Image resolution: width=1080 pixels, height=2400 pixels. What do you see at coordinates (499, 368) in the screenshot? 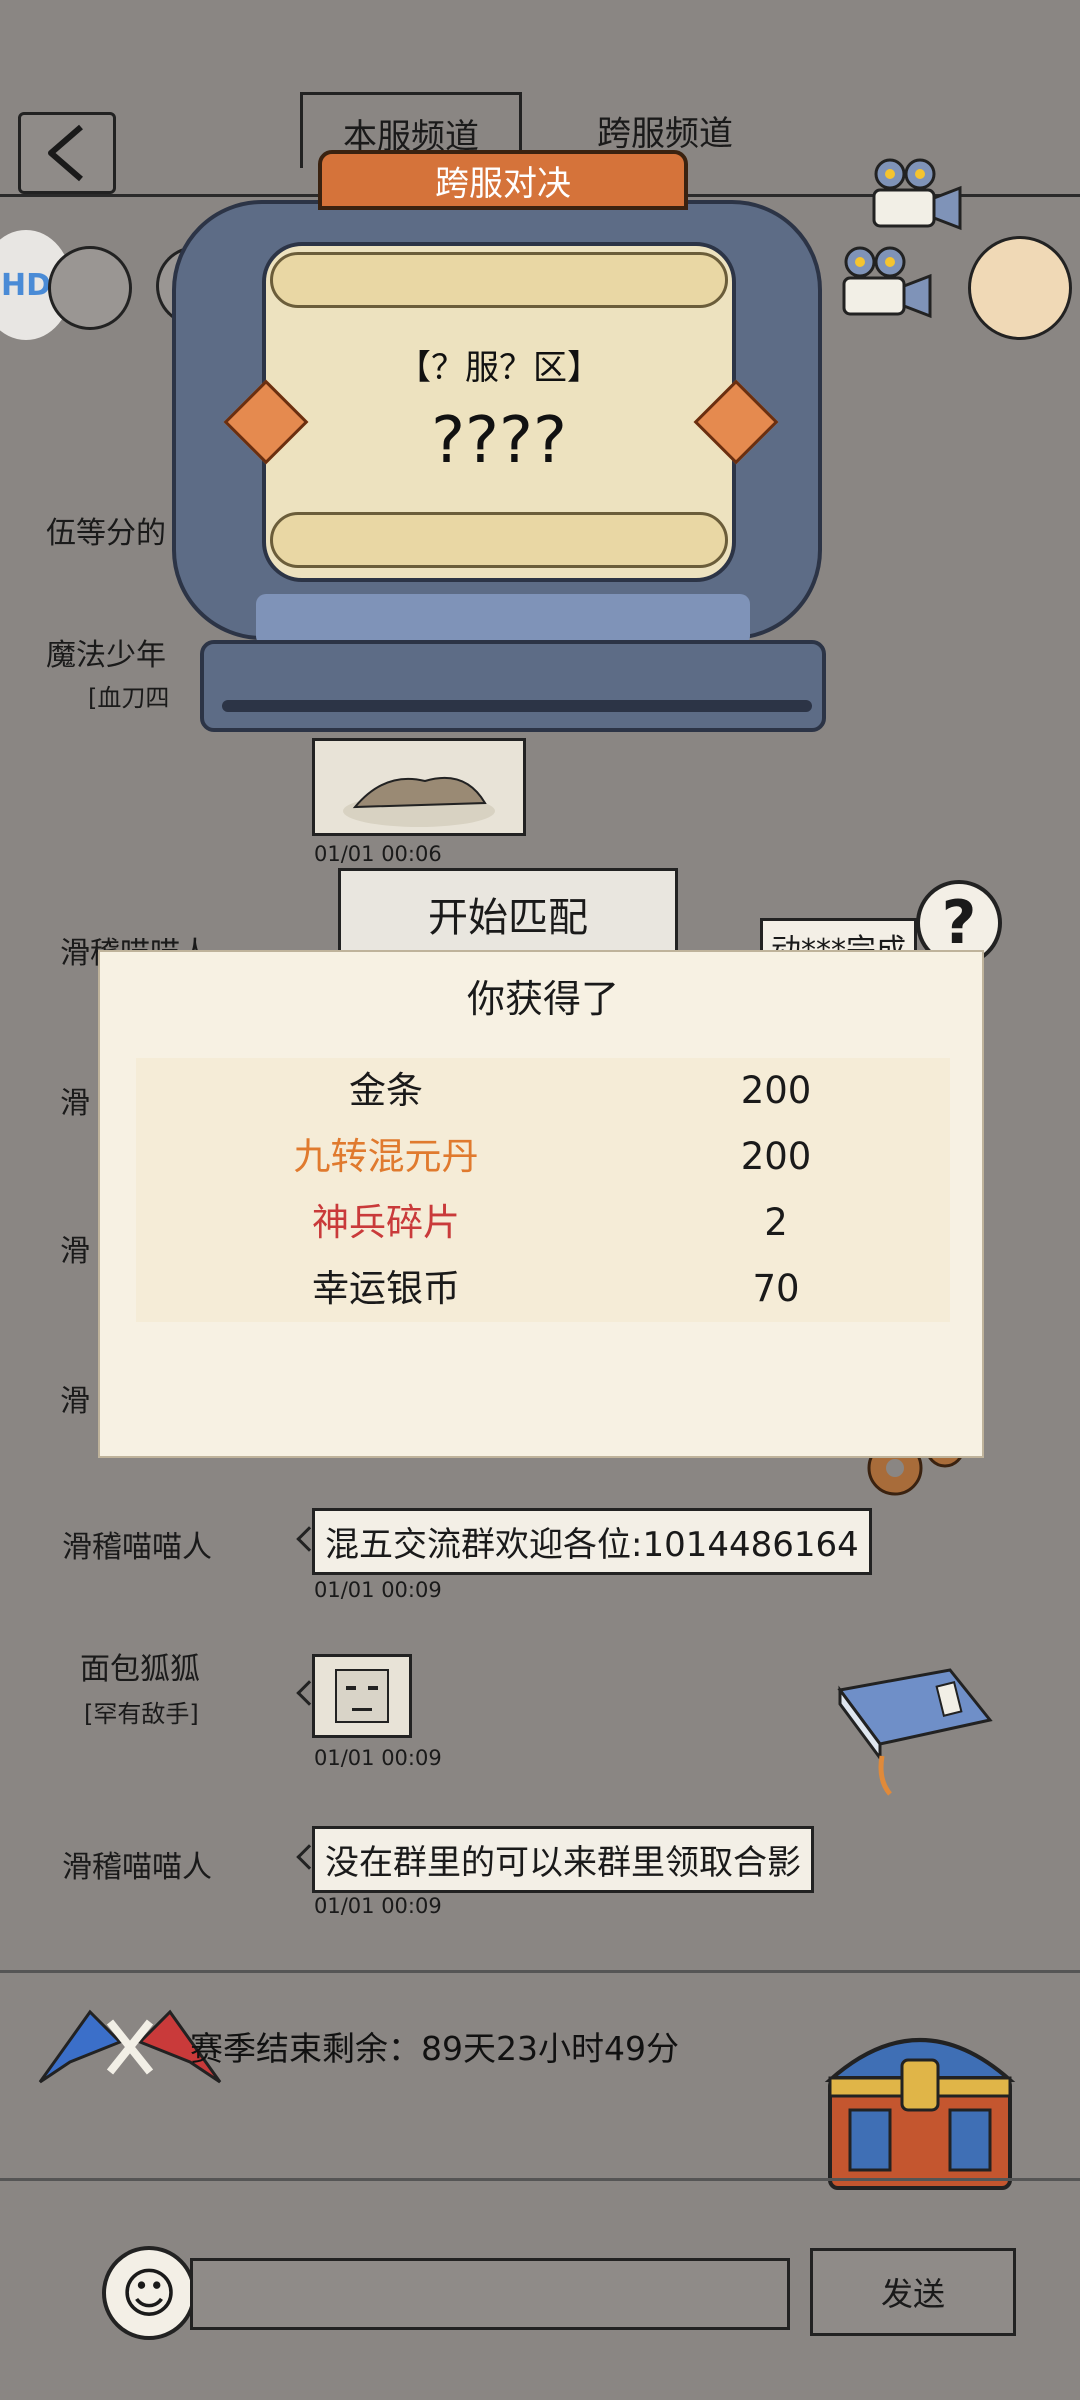
I see `server-label: 【？服？区】` at bounding box center [499, 368].